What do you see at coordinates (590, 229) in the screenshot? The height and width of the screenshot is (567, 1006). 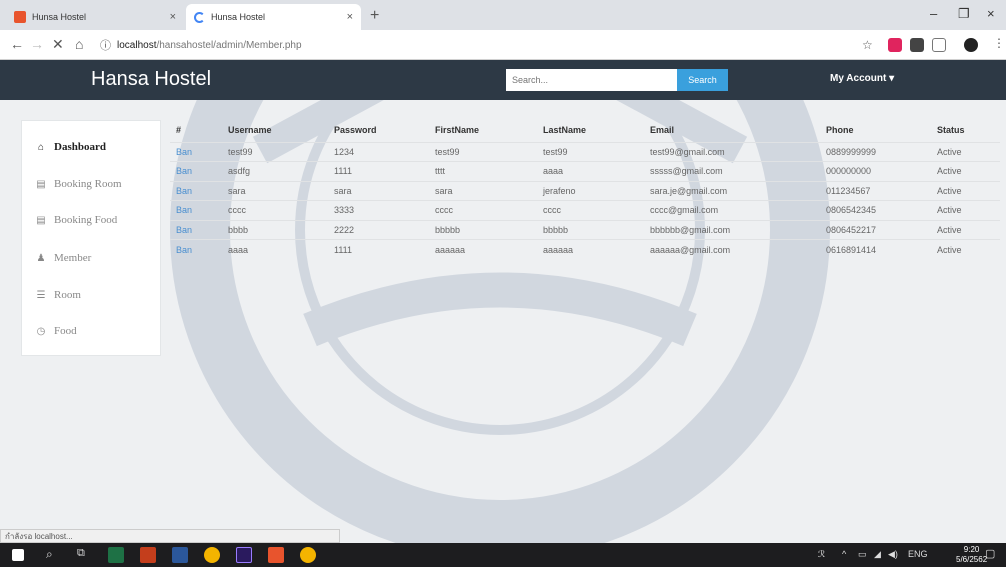 I see `cell-lastname: bbbbb` at bounding box center [590, 229].